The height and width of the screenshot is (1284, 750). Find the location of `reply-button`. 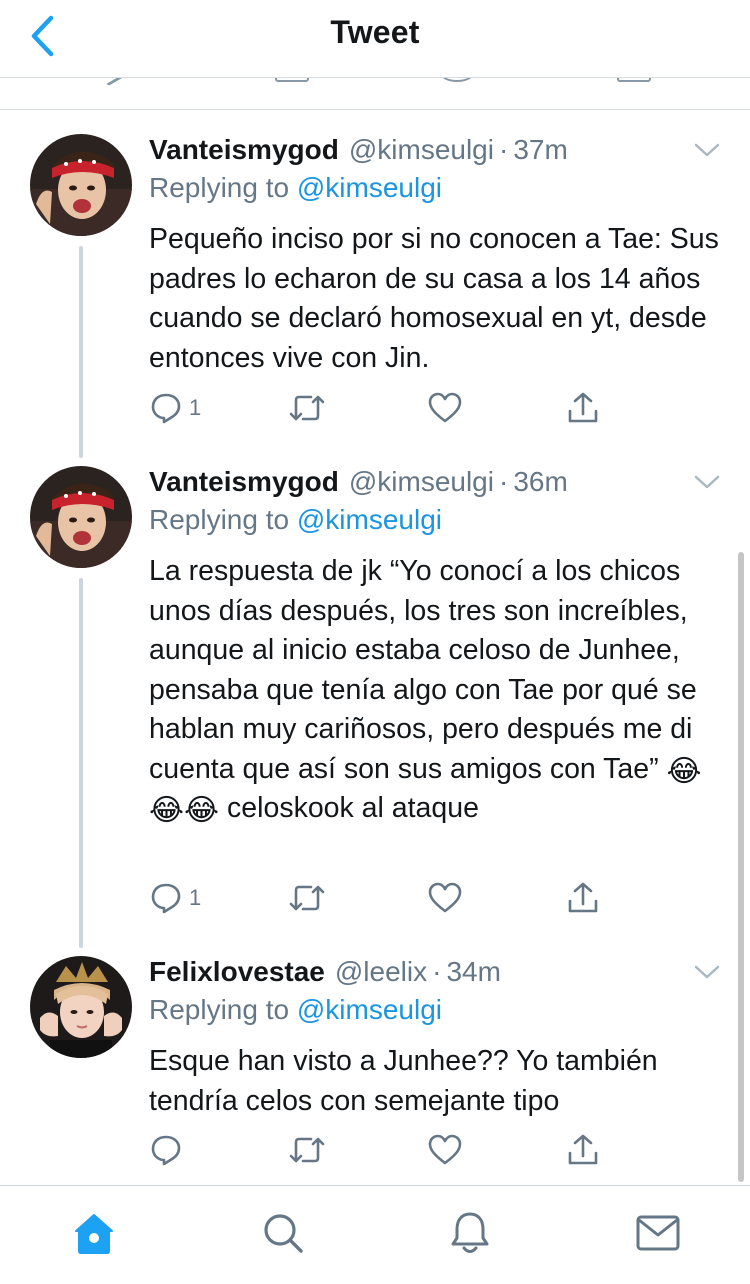

reply-button is located at coordinates (169, 1150).